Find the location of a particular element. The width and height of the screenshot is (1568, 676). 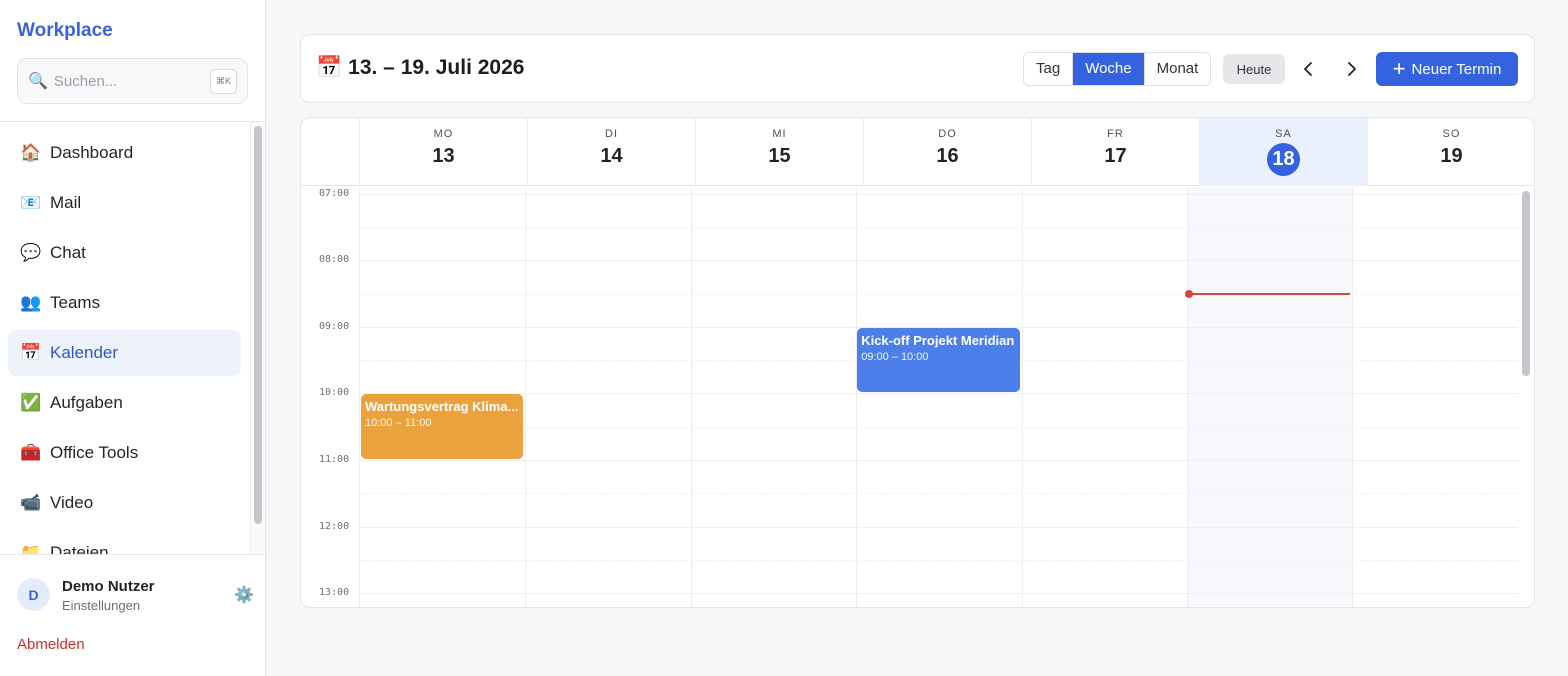

sidebar-item-label: Kalender is located at coordinates (84, 352).